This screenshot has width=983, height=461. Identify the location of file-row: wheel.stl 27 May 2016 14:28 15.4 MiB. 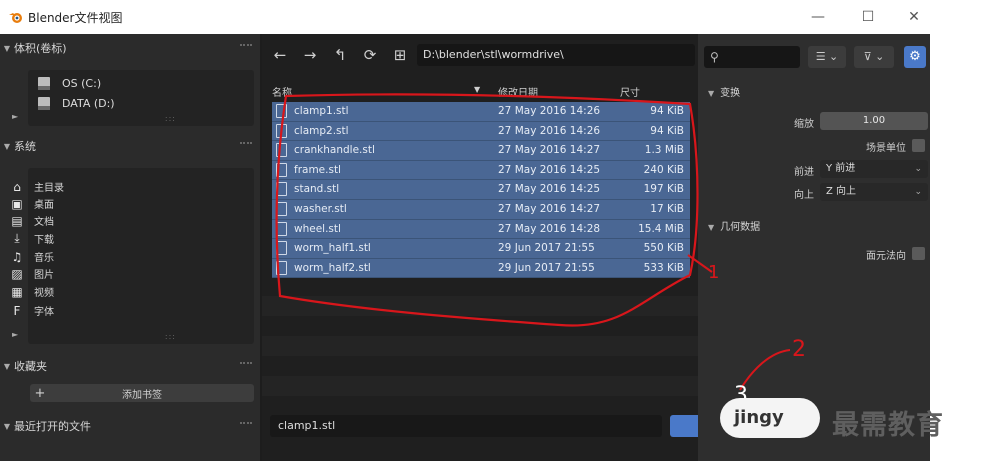
(481, 229).